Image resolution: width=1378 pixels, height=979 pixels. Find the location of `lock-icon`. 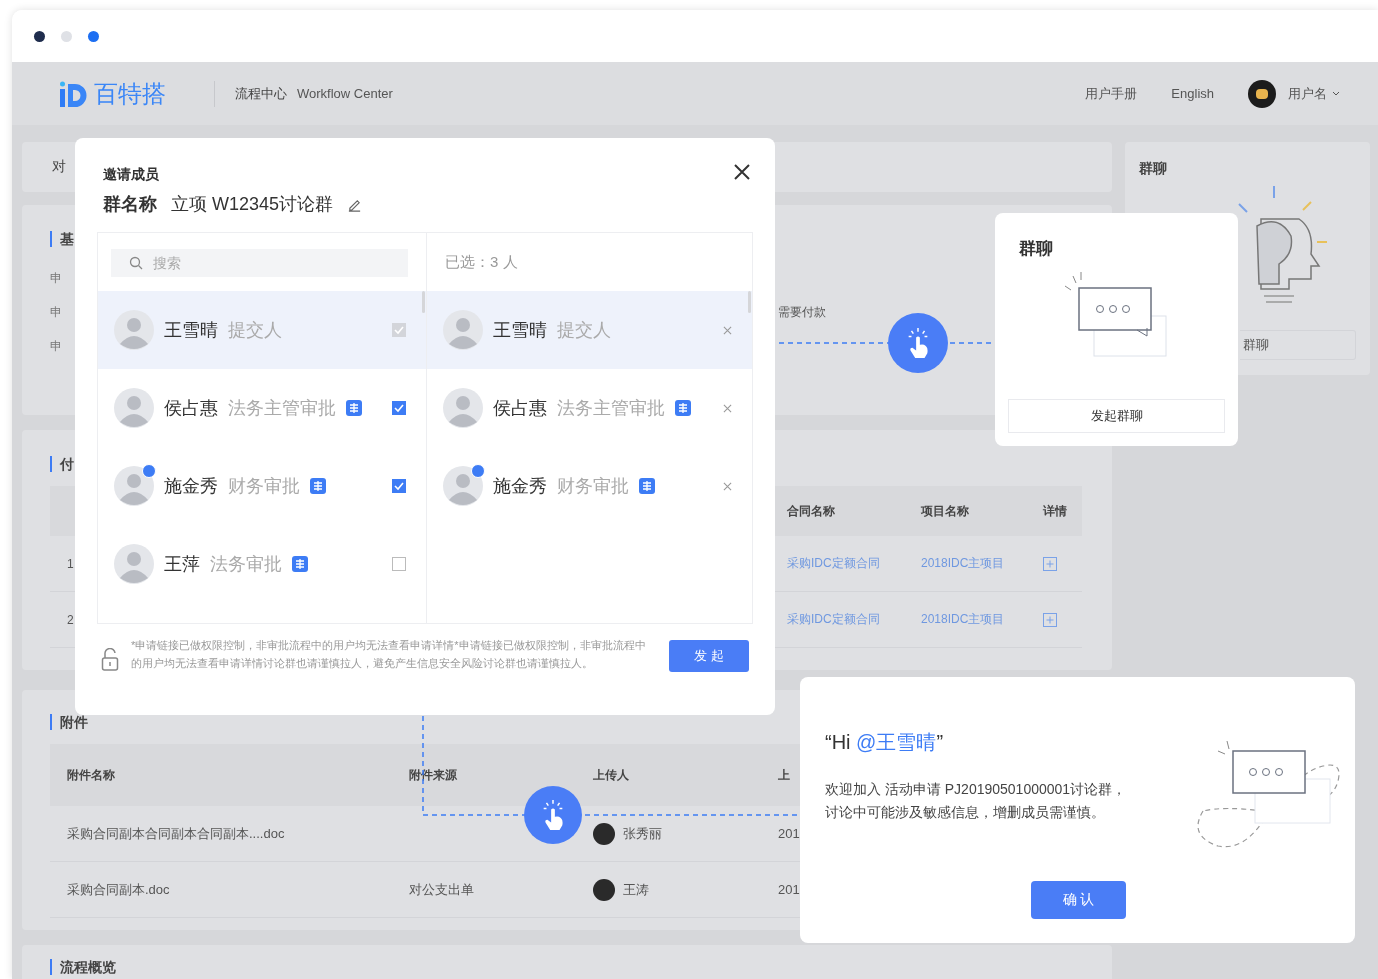

lock-icon is located at coordinates (110, 660).